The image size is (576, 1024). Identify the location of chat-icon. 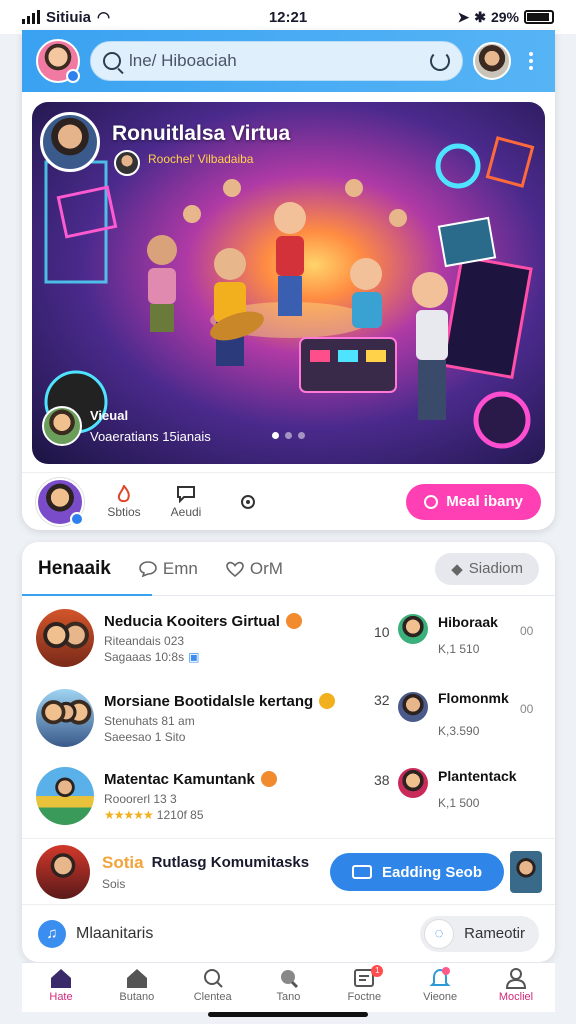
(186, 494).